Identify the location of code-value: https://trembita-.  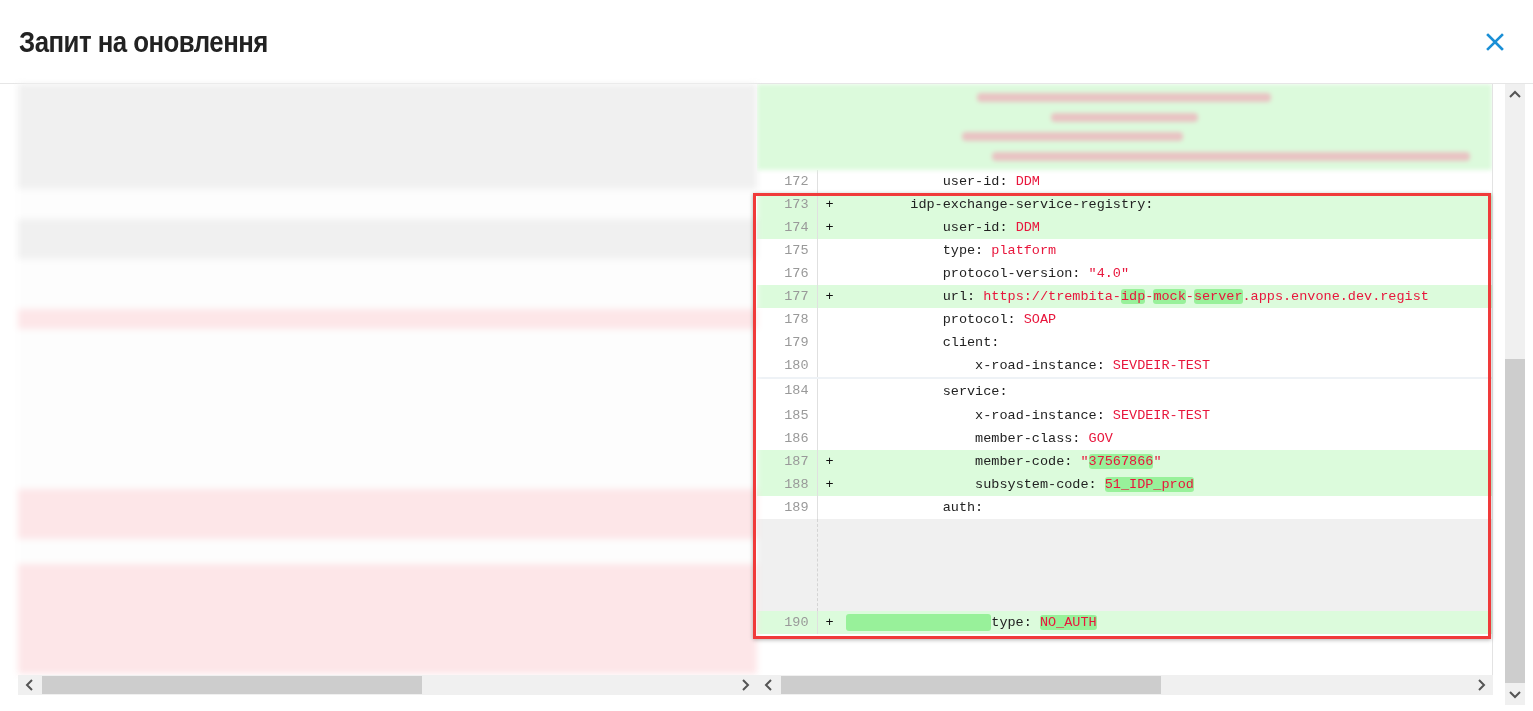
(1052, 296).